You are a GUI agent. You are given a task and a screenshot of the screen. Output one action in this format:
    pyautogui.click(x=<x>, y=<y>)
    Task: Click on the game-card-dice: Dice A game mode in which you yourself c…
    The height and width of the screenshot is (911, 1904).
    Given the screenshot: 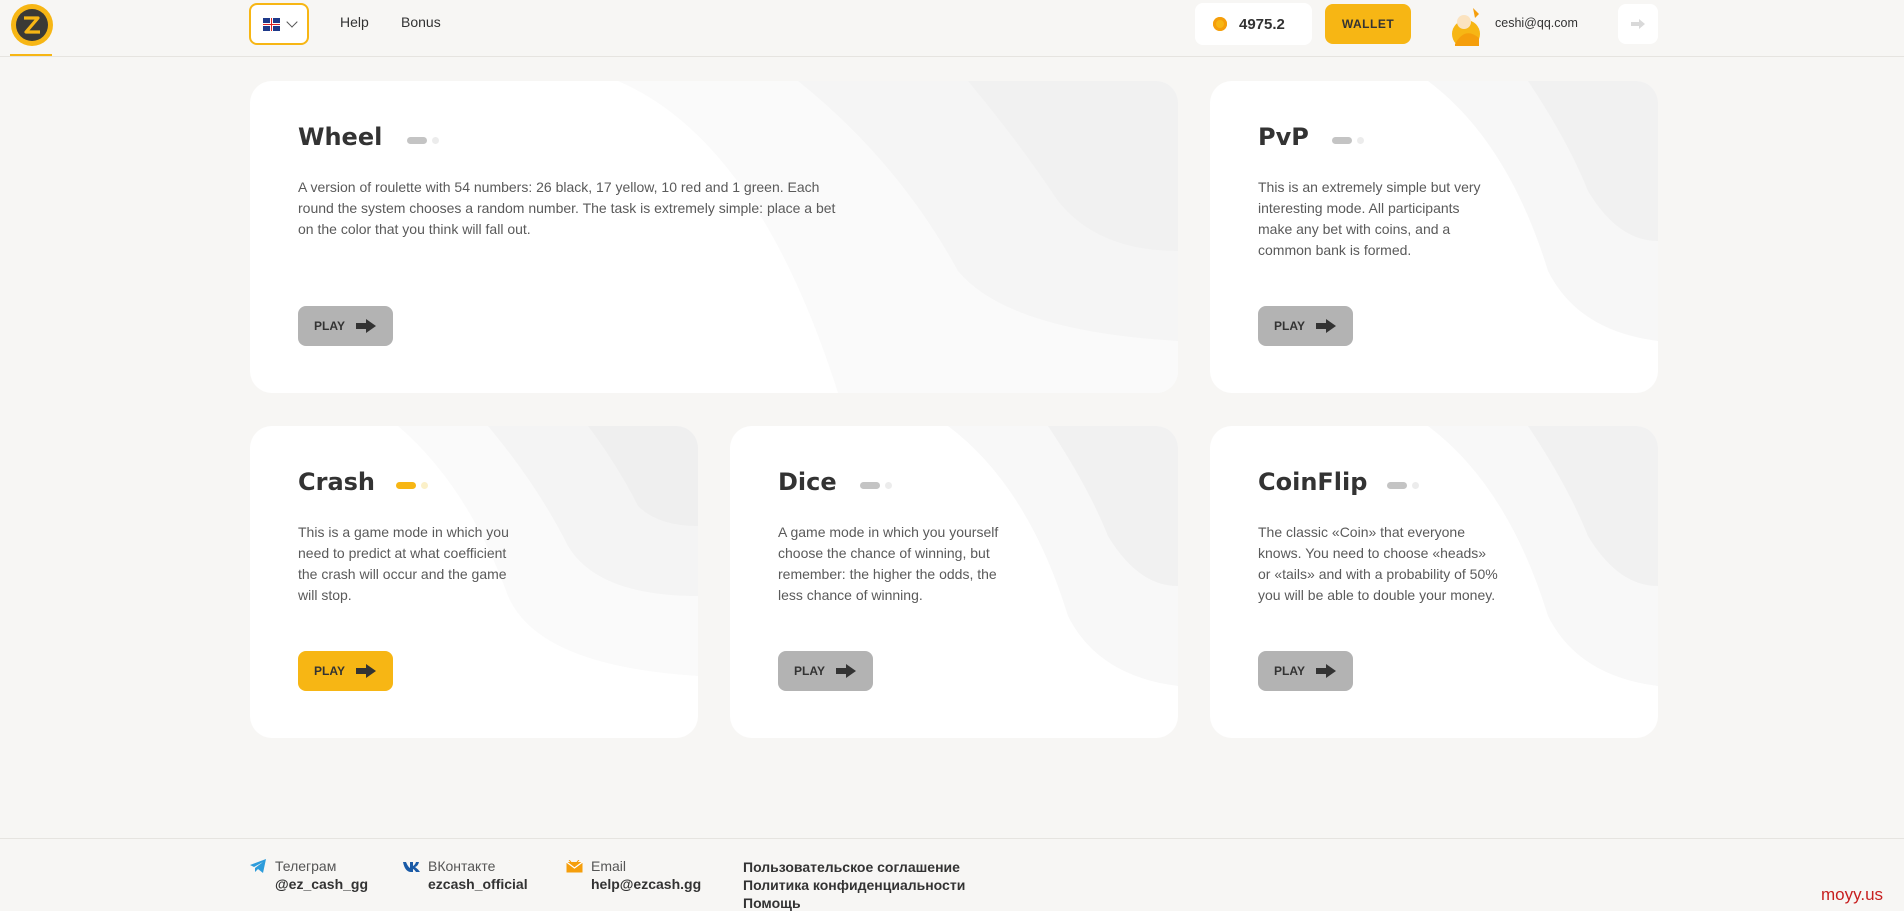 What is the action you would take?
    pyautogui.click(x=954, y=582)
    